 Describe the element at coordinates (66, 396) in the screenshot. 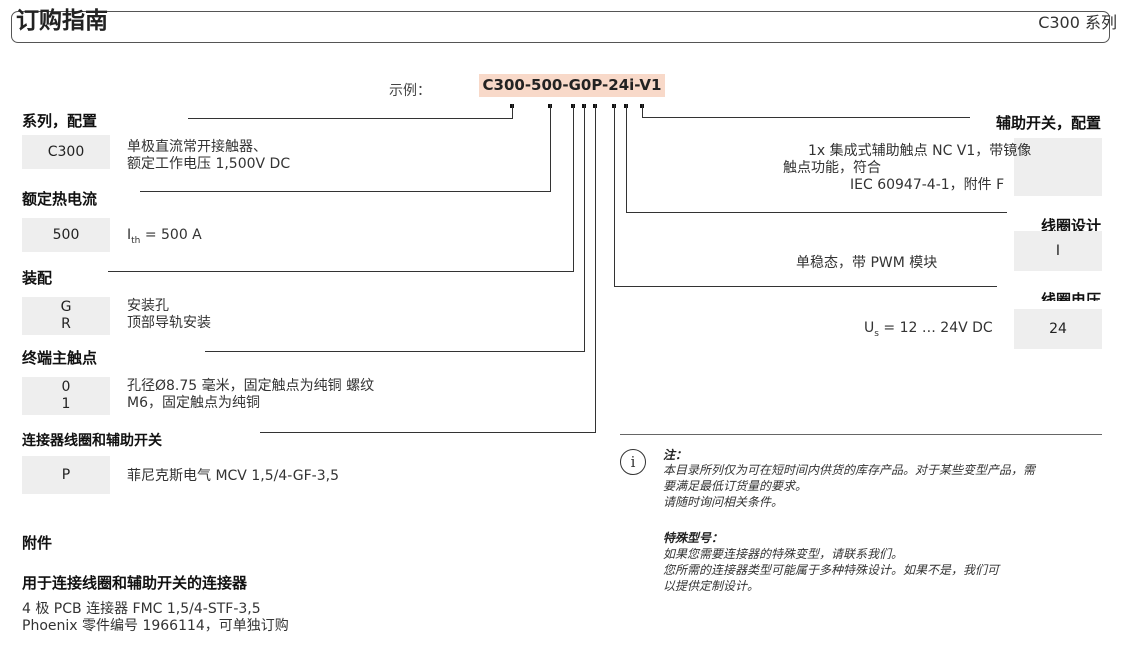

I see `terminal-codes: 01` at that location.